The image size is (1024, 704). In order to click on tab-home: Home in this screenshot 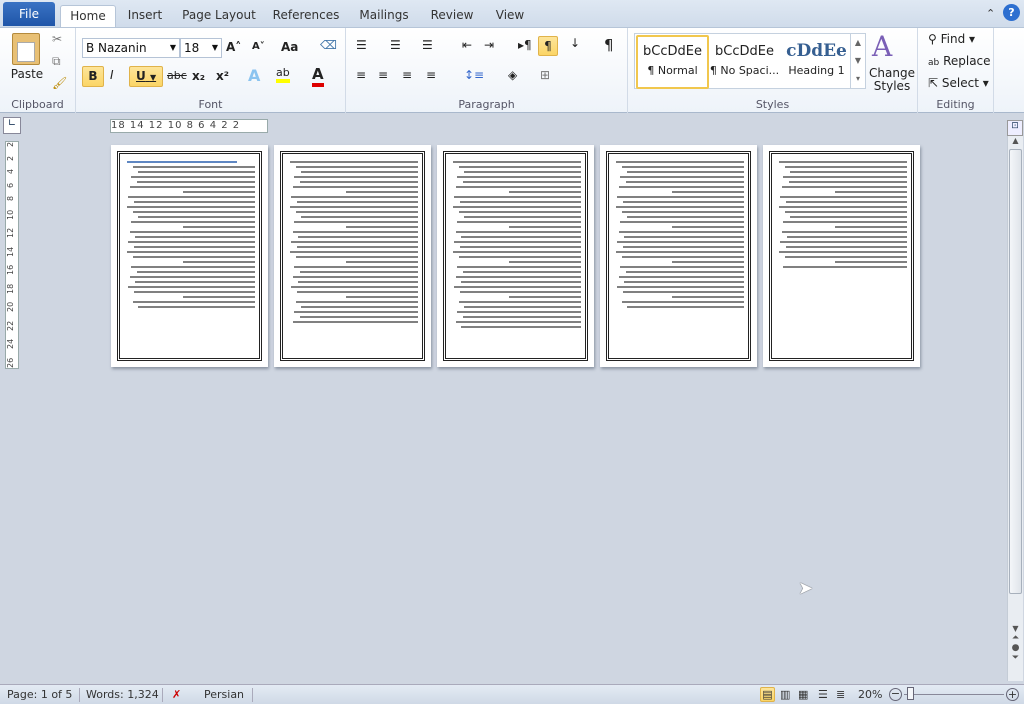, I will do `click(88, 16)`.